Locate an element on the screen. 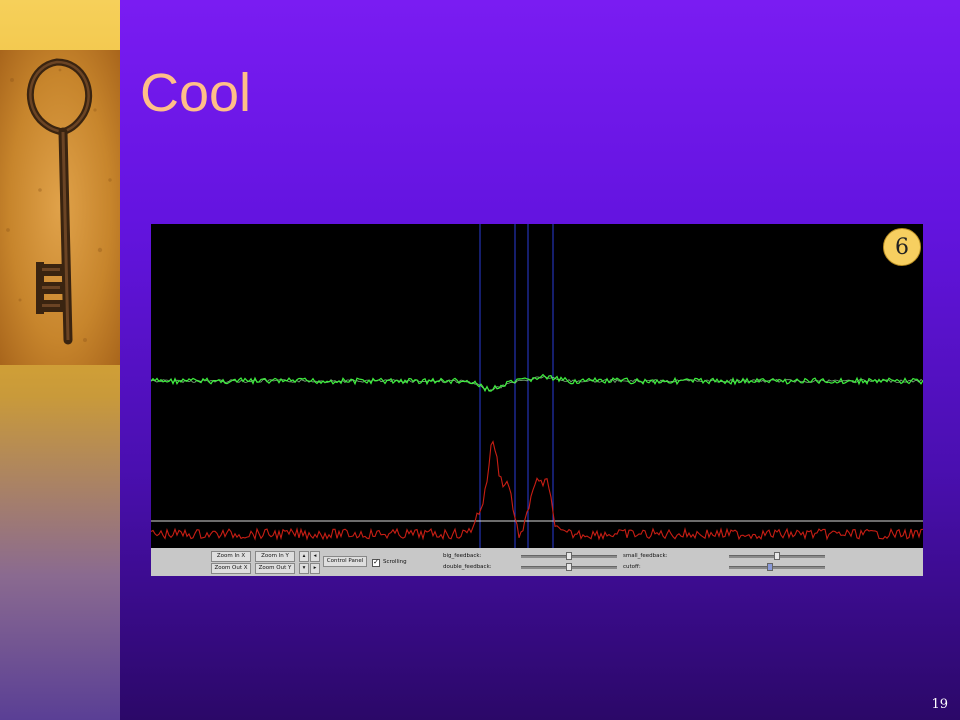 This screenshot has height=720, width=960. scroll-right-button: ▸ is located at coordinates (315, 568).